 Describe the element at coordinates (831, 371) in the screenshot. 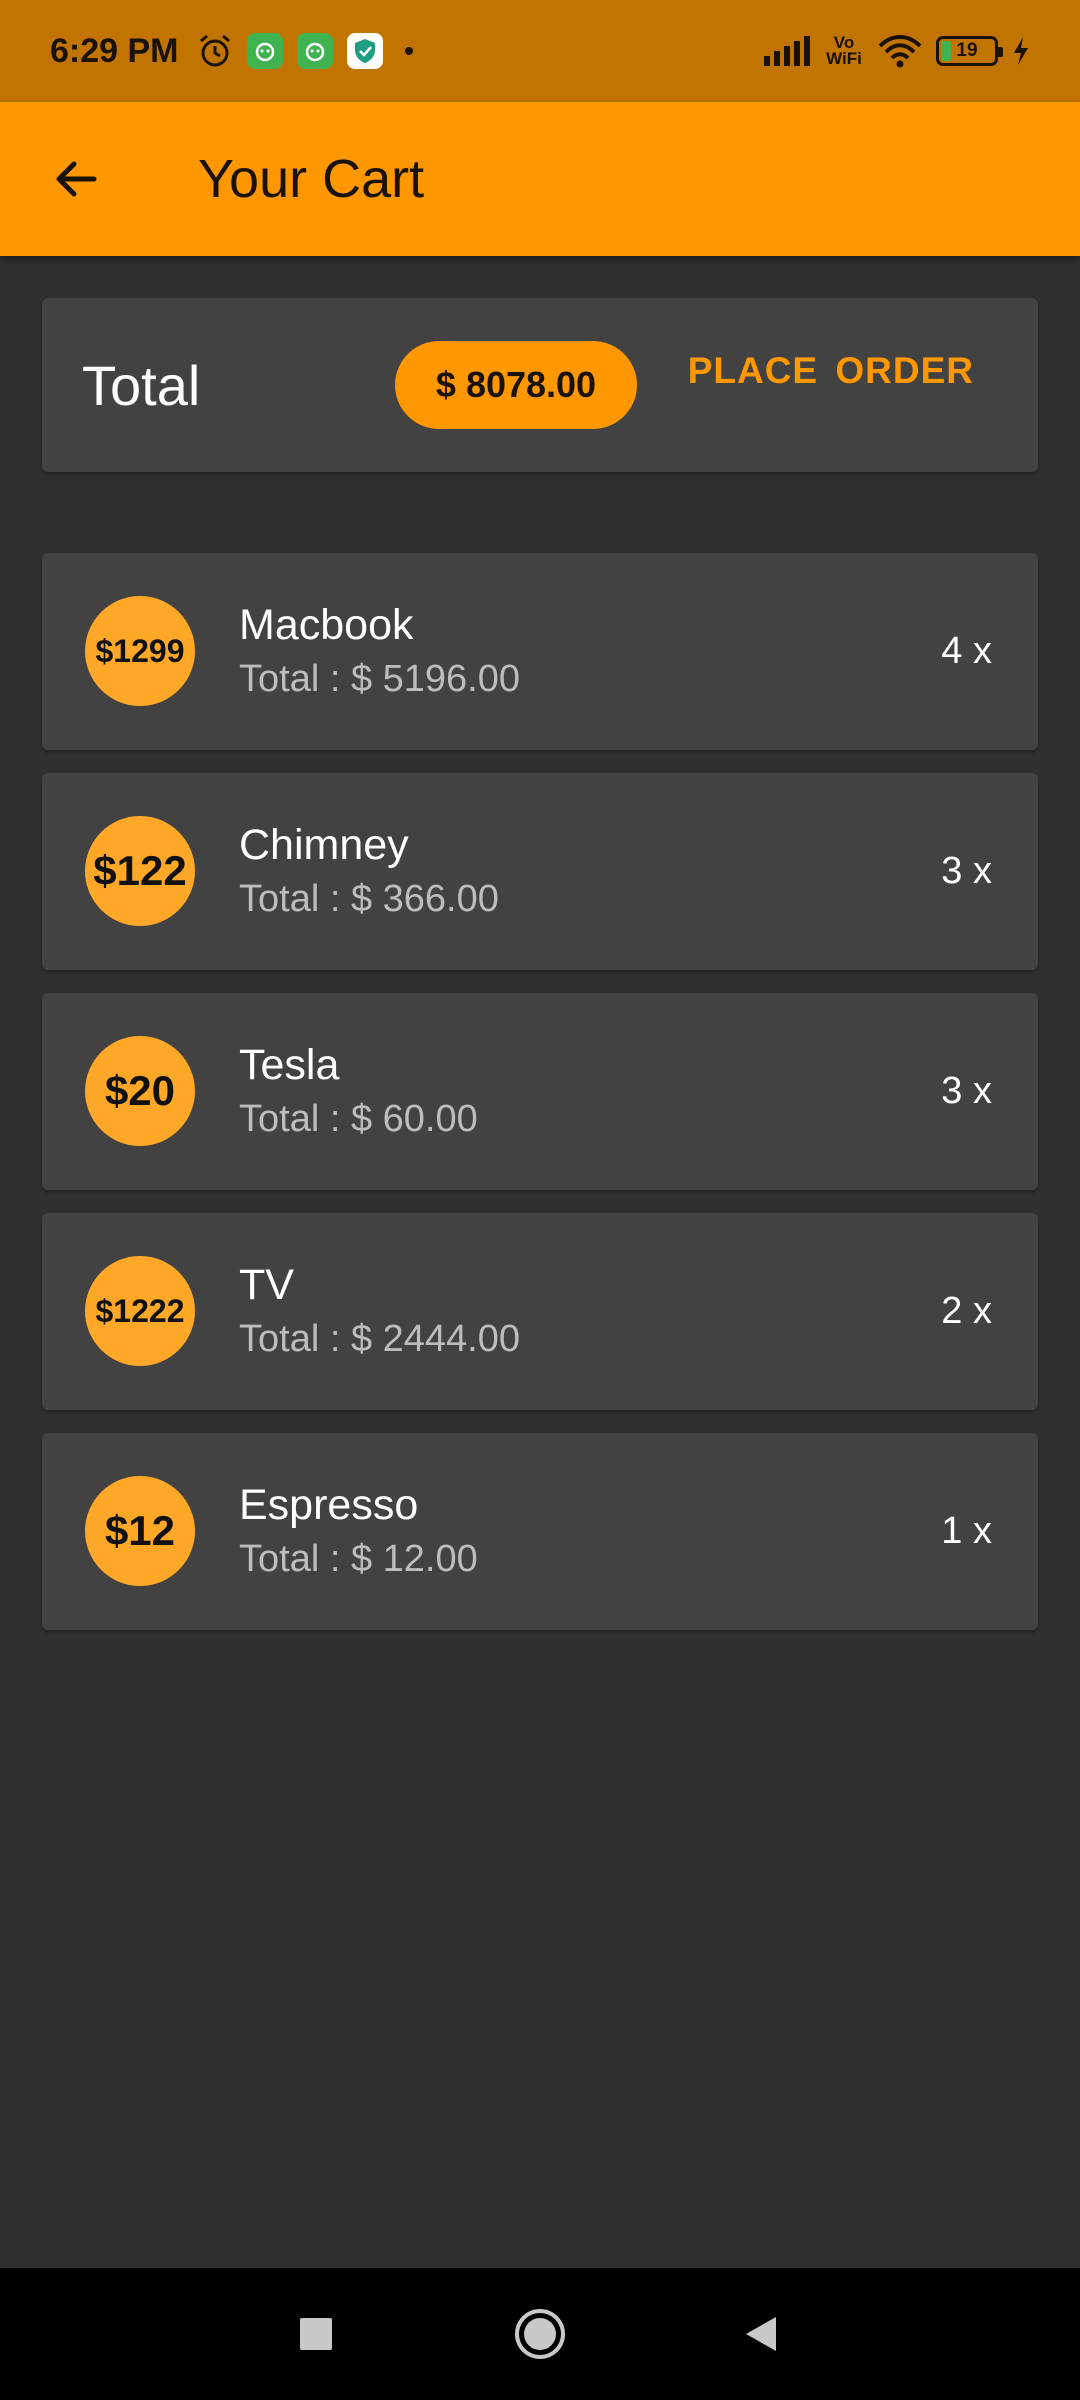

I see `place-order-button: PLACE ORDER` at that location.